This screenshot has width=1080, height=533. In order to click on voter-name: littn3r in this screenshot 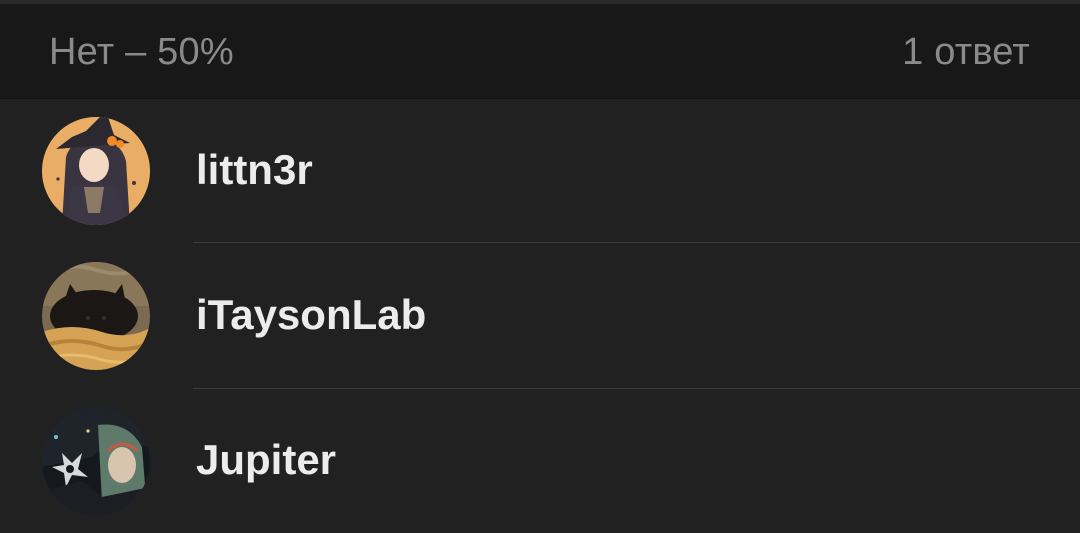, I will do `click(254, 169)`.